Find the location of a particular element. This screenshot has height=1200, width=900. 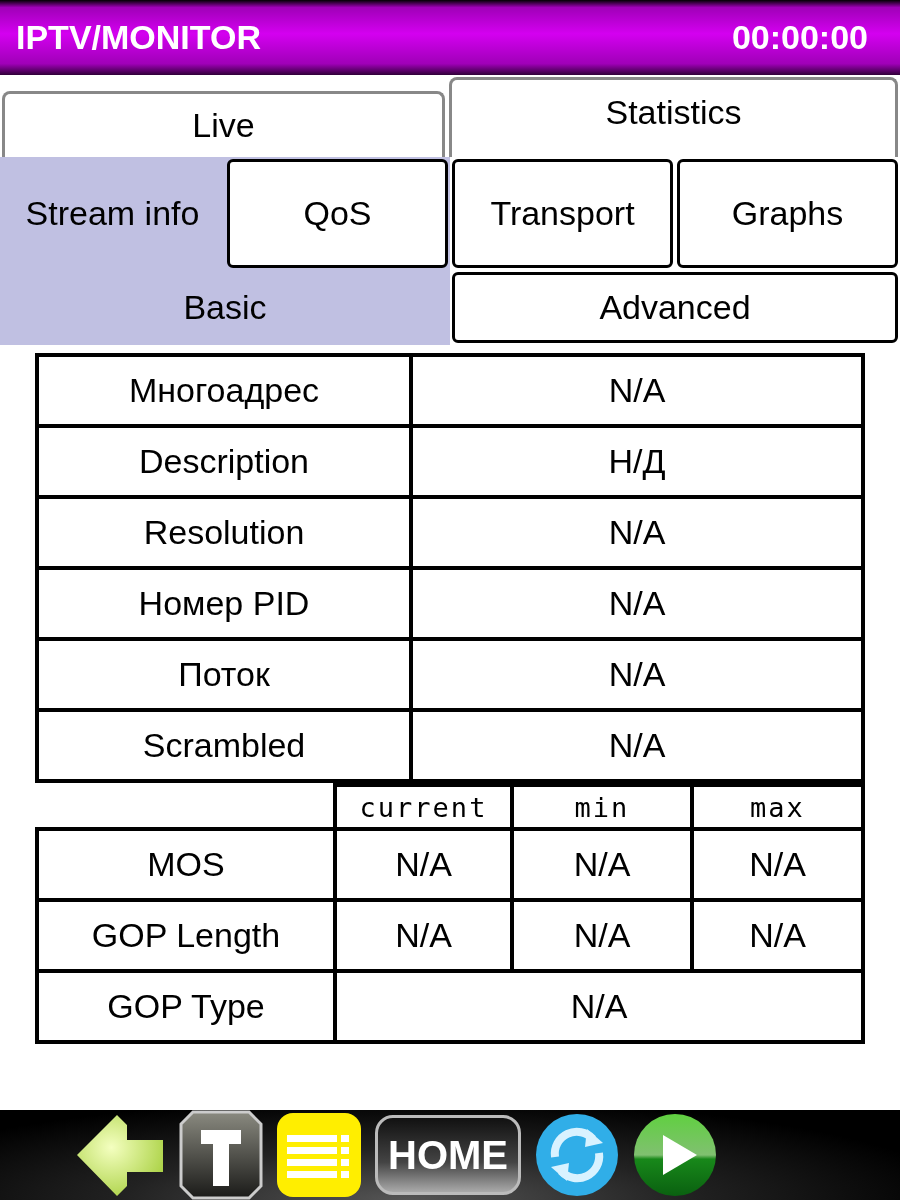

home-button: HOME is located at coordinates (448, 1155).